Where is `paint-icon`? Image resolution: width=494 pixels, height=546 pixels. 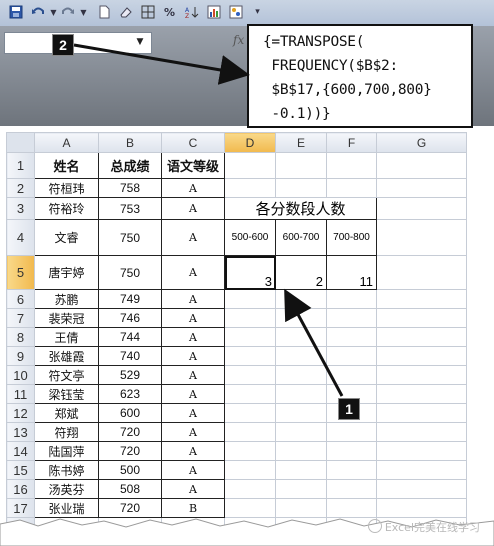
paint-icon is located at coordinates (235, 12).